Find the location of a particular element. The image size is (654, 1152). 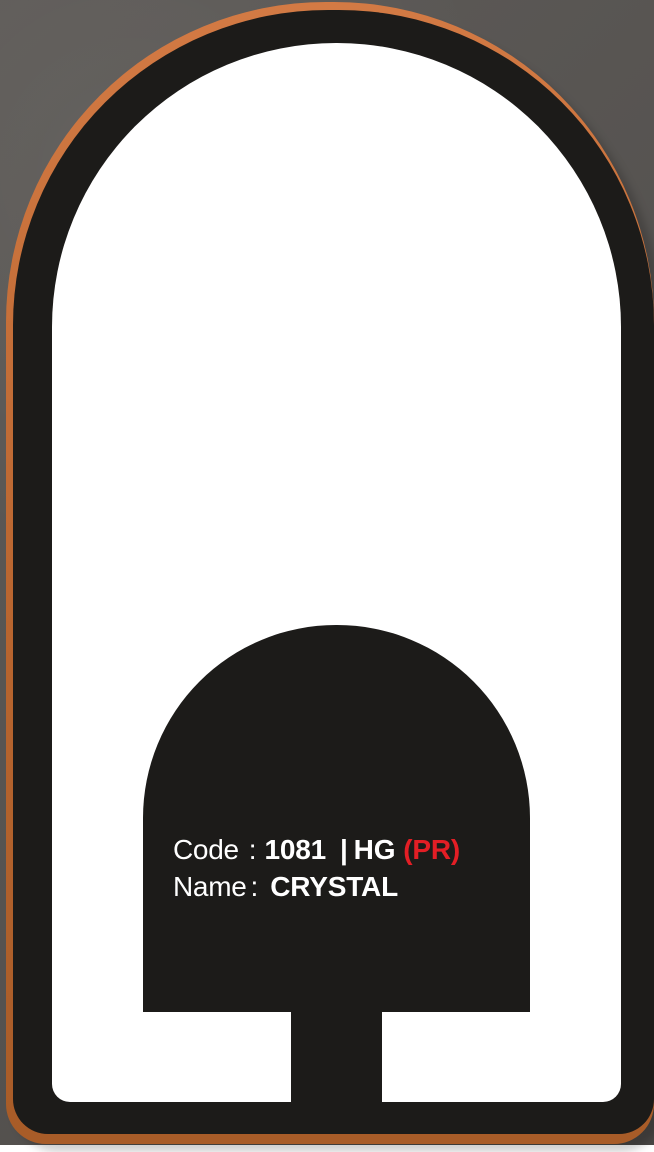

code-row: Code:1081 | HG (PR) is located at coordinates (353, 849).